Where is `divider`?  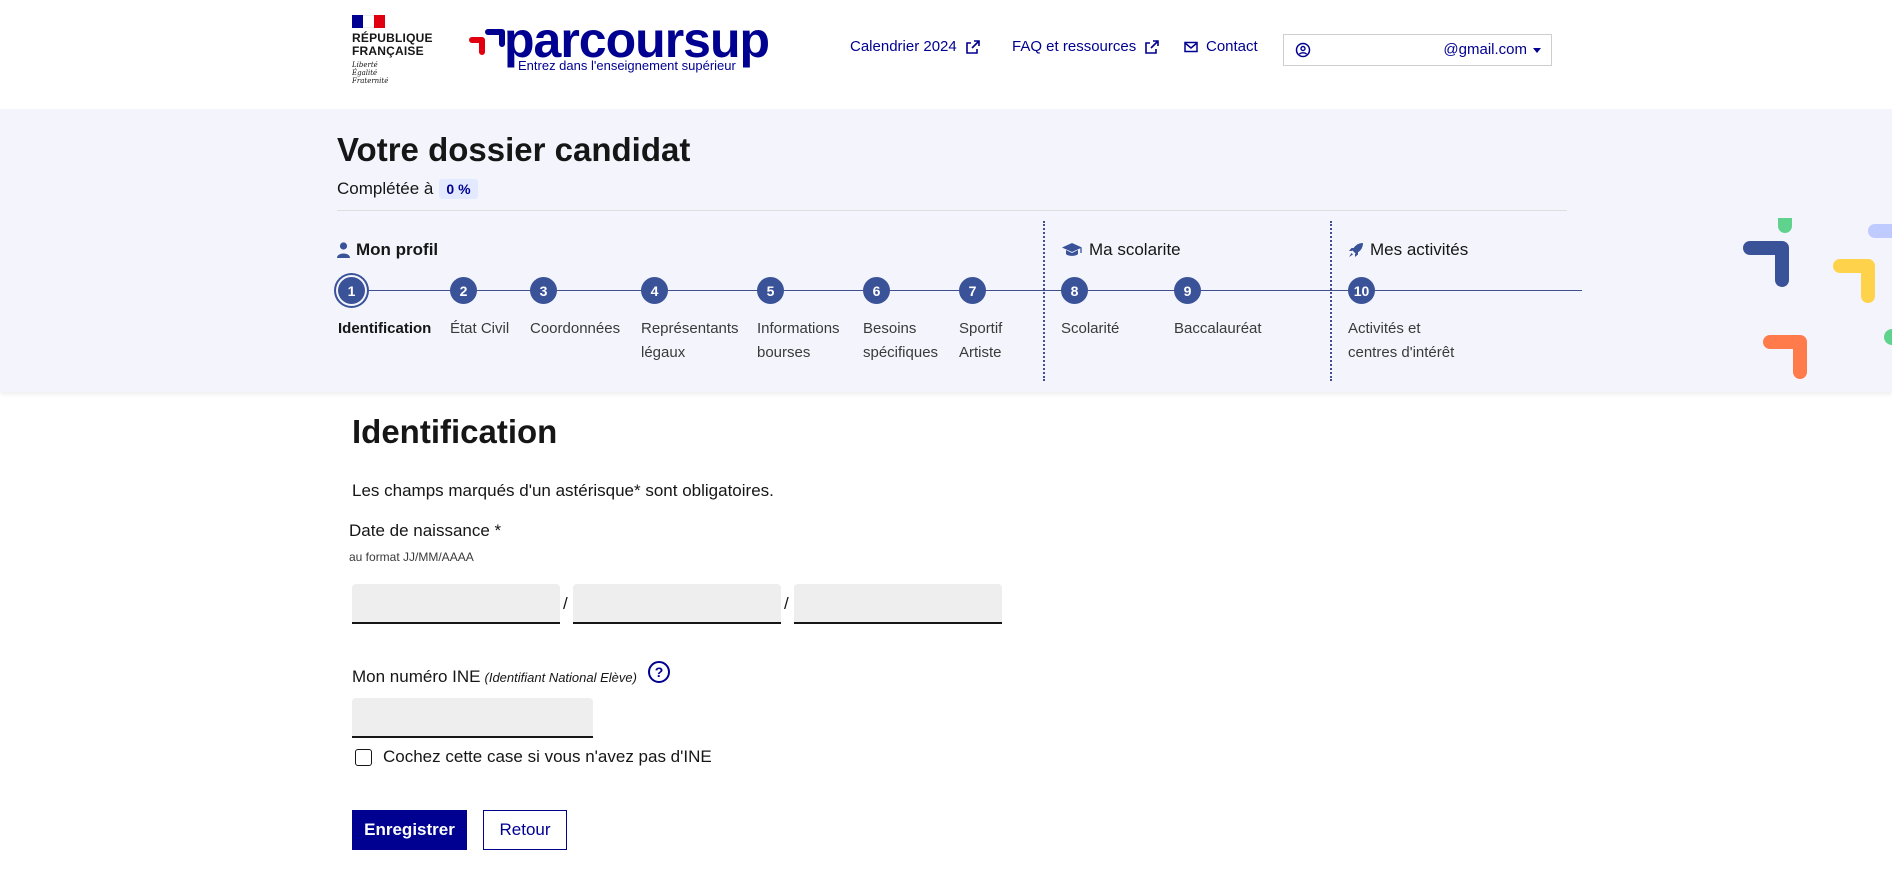 divider is located at coordinates (952, 210).